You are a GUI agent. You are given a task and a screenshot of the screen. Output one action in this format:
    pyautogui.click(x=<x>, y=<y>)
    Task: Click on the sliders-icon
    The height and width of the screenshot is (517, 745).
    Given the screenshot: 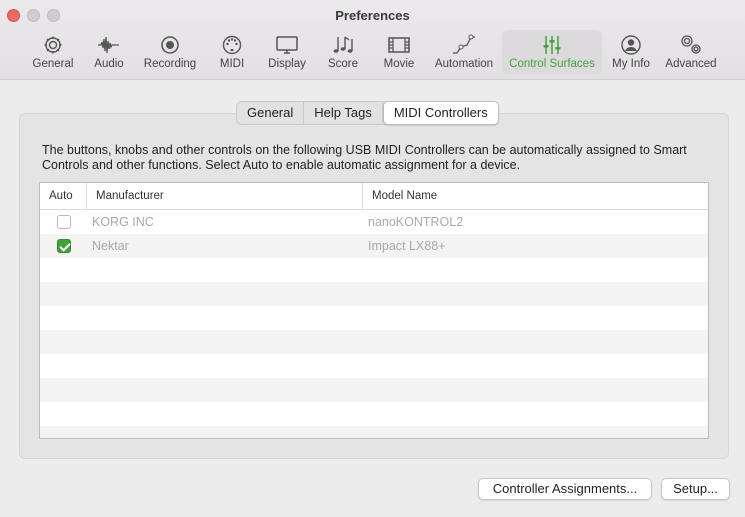 What is the action you would take?
    pyautogui.click(x=552, y=44)
    